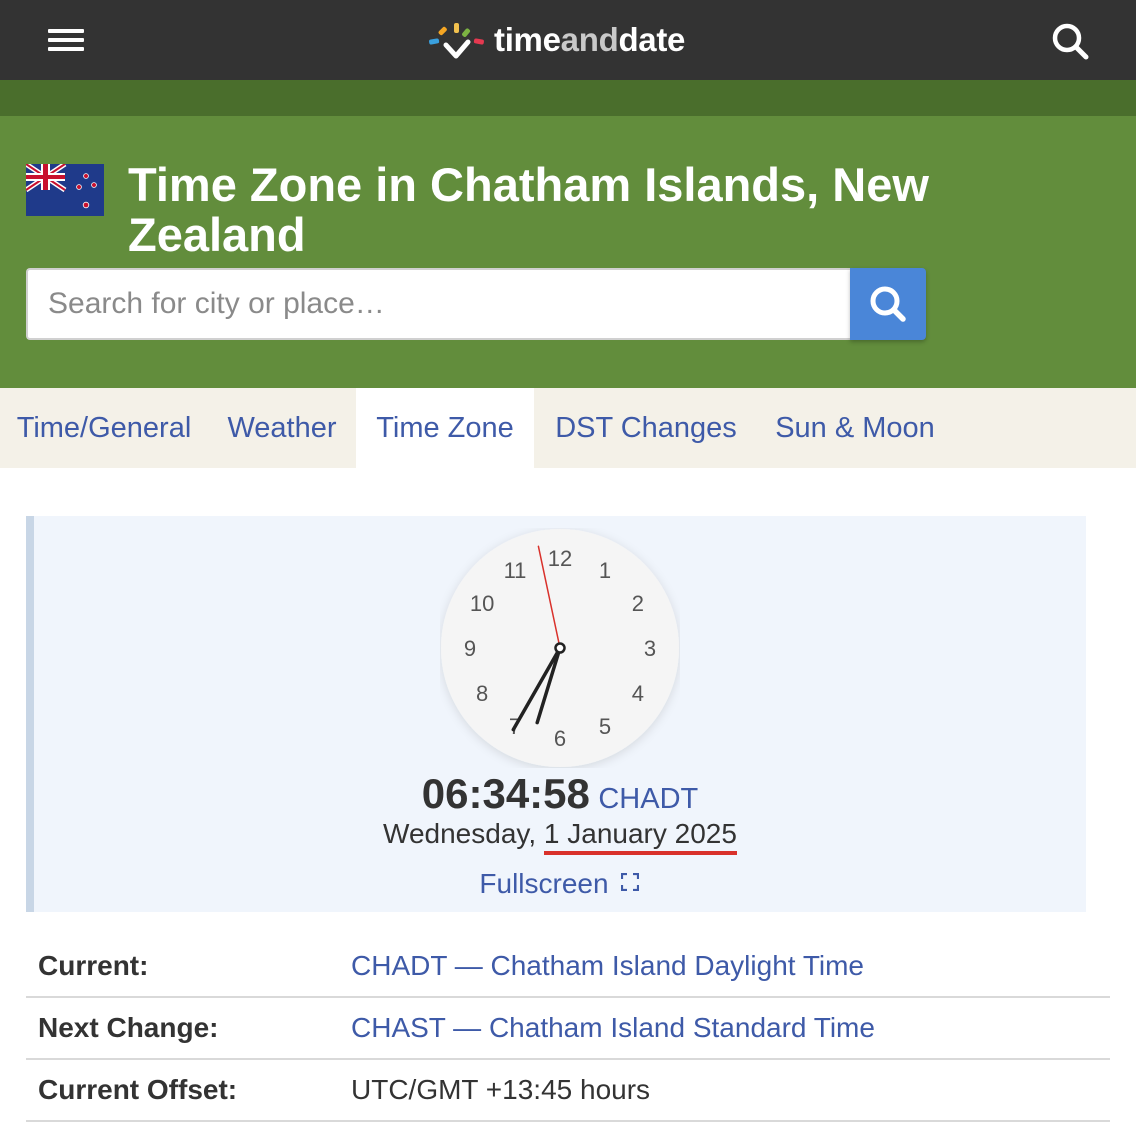  I want to click on tab-time-general: Time/General, so click(104, 428).